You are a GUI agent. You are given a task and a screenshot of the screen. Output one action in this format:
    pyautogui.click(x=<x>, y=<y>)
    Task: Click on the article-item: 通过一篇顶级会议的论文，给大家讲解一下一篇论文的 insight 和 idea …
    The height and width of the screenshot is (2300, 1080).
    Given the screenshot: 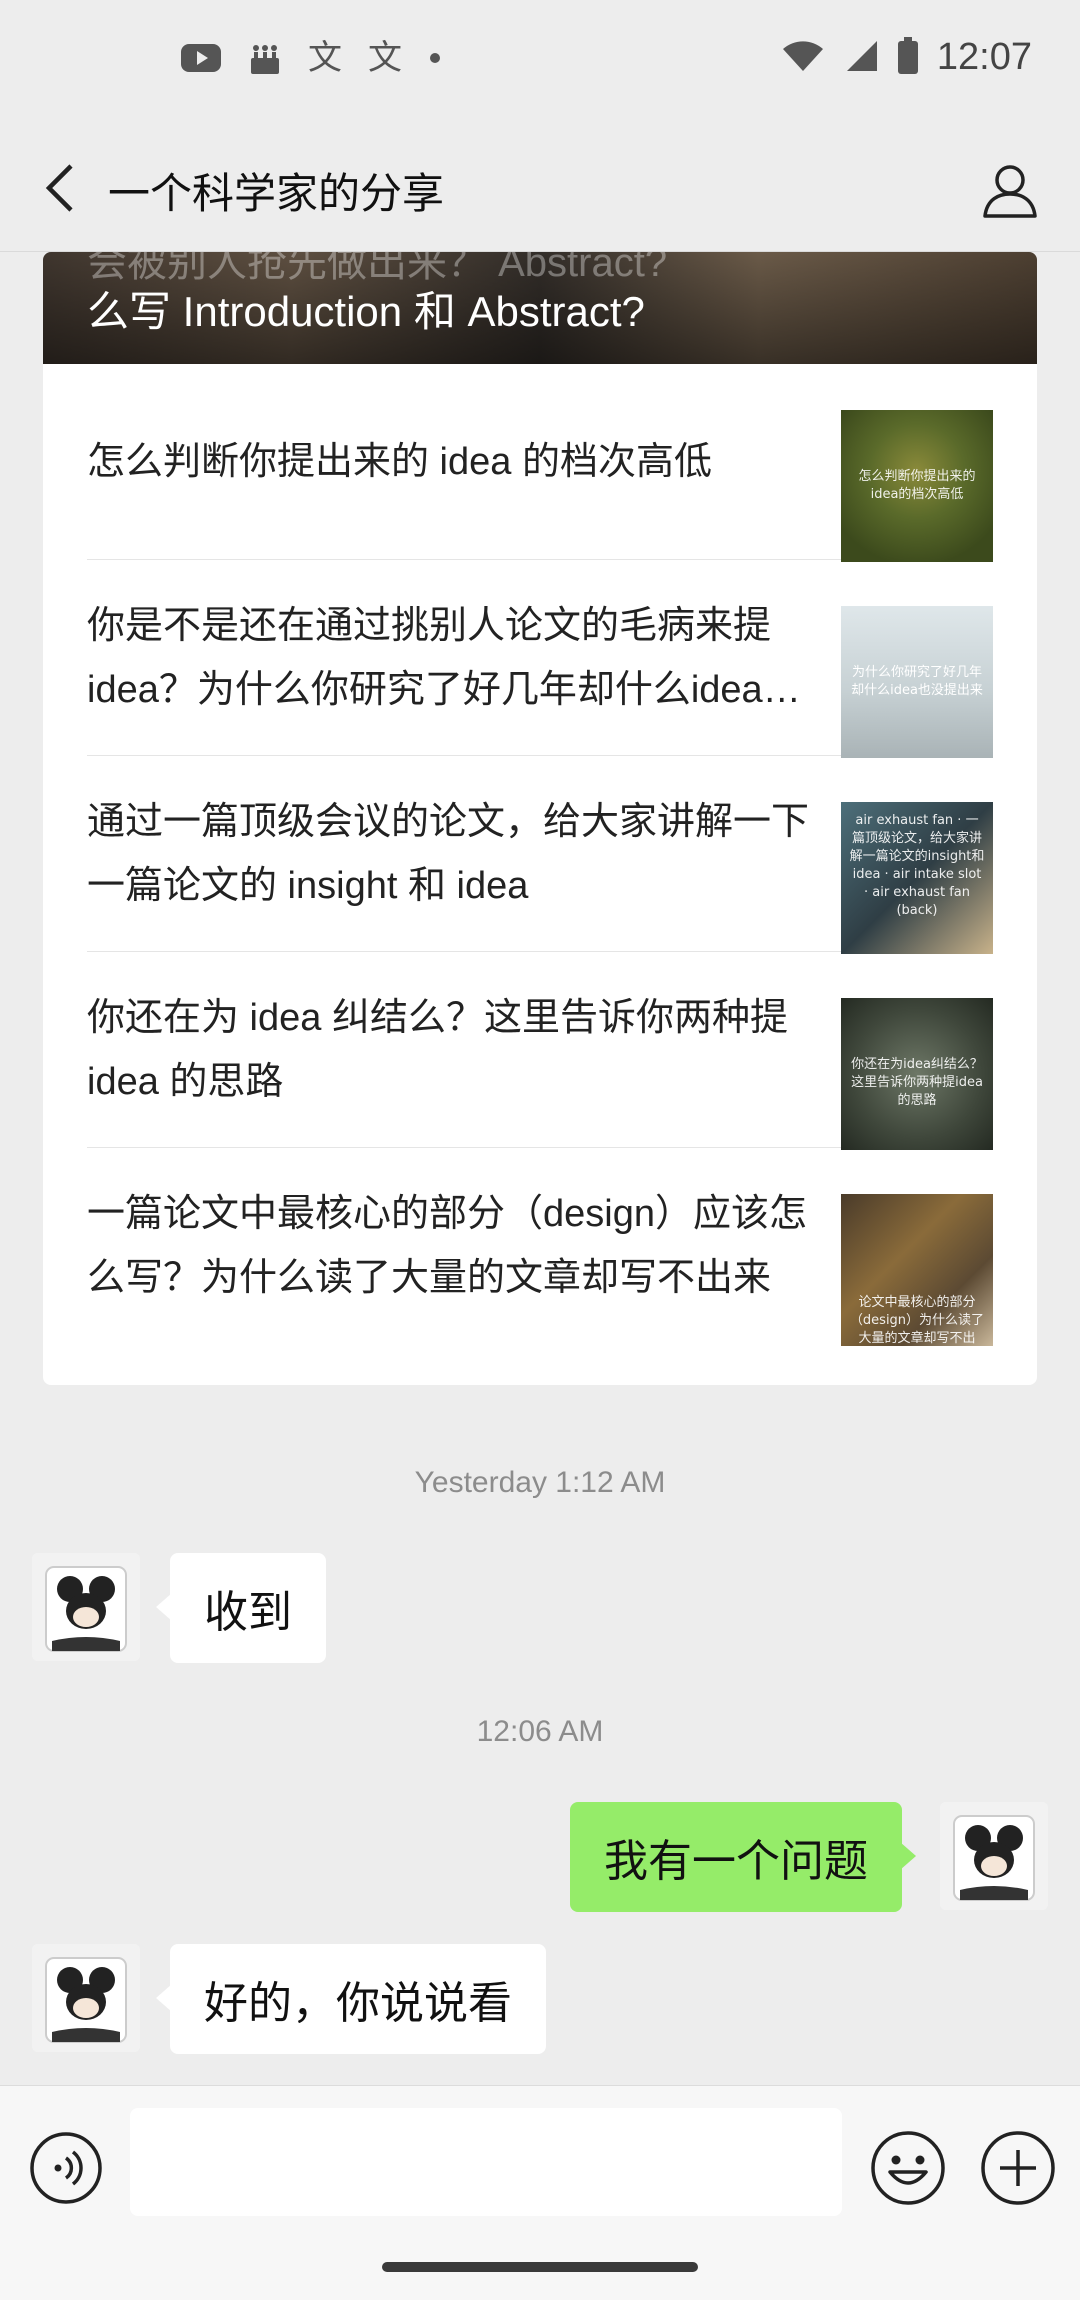 What is the action you would take?
    pyautogui.click(x=540, y=855)
    